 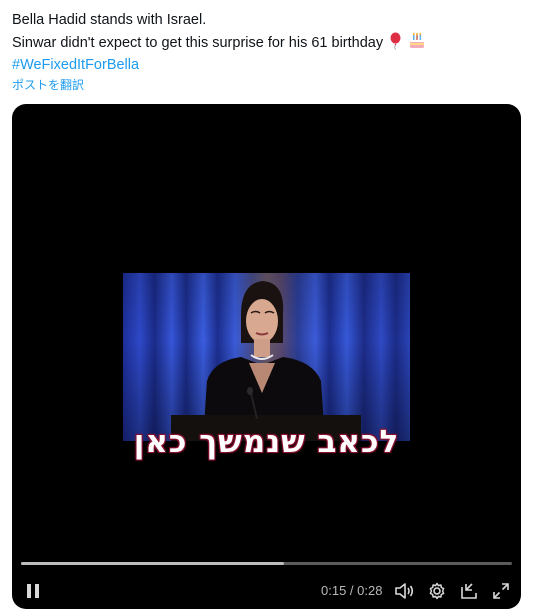 I want to click on time-display: 0:15 / 0:28, so click(x=351, y=590).